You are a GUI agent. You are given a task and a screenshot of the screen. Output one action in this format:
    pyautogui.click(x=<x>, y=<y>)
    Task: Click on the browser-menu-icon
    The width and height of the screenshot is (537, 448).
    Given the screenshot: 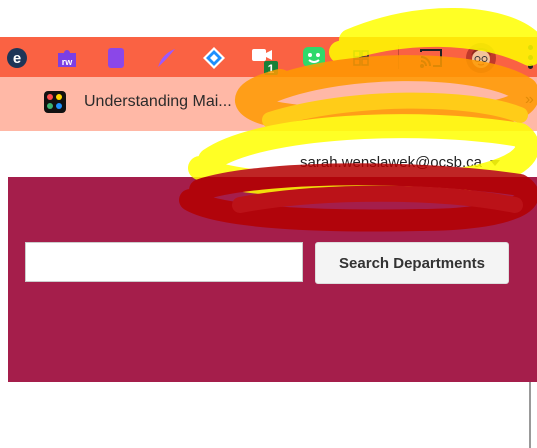 What is the action you would take?
    pyautogui.click(x=531, y=57)
    